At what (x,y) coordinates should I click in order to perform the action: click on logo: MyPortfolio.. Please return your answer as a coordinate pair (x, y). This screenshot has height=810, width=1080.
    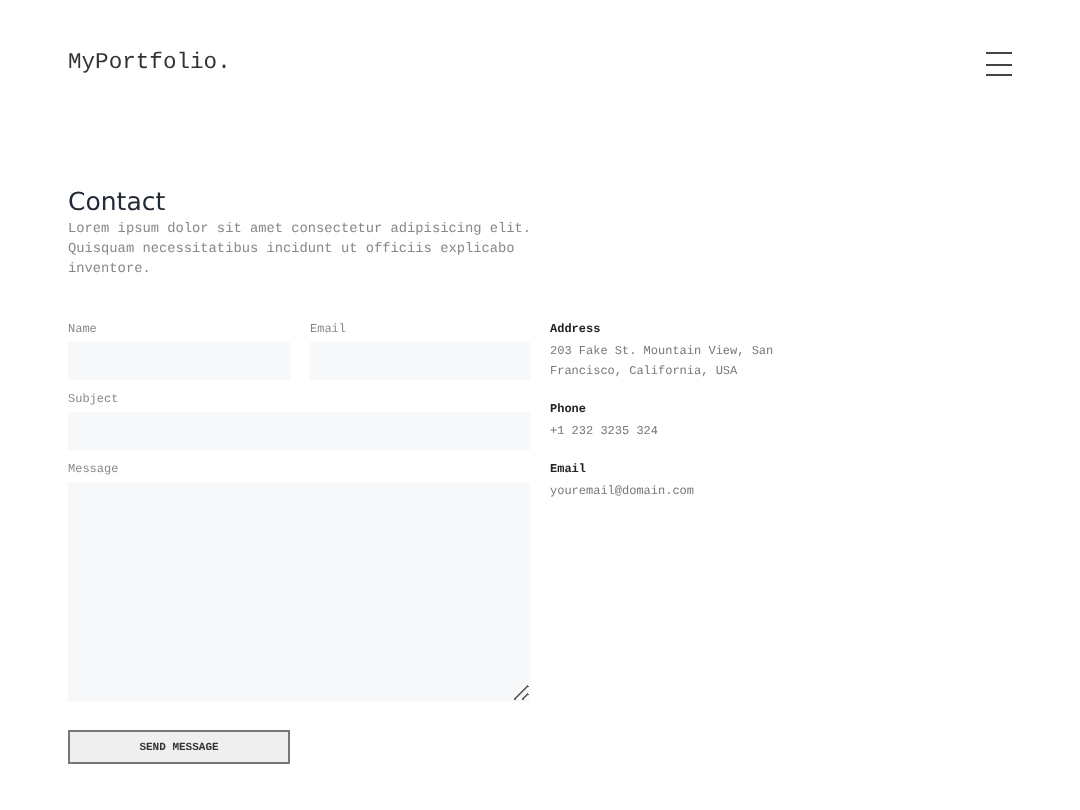
    Looking at the image, I should click on (149, 64).